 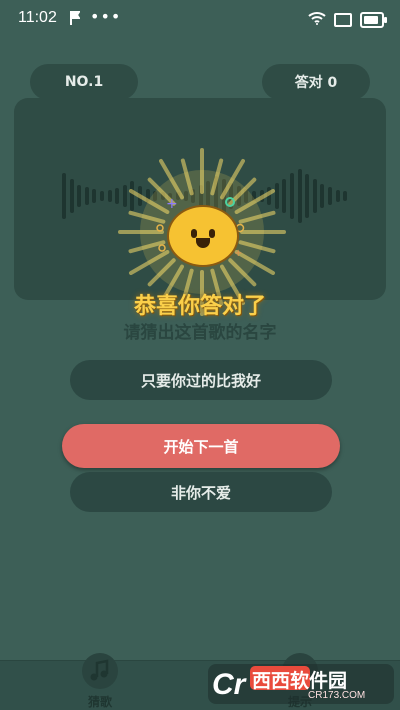 I want to click on battery-fill, so click(x=371, y=20).